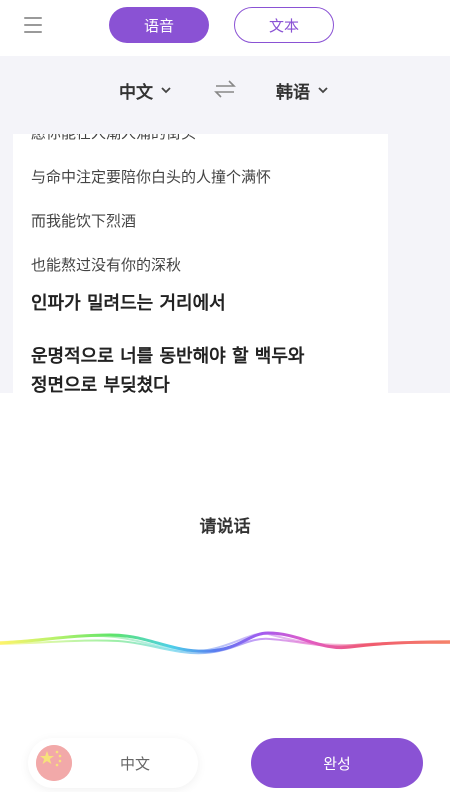 The width and height of the screenshot is (450, 792). What do you see at coordinates (168, 356) in the screenshot?
I see `translation-line: 운명적으로 너를 동반해야 할 백두와` at bounding box center [168, 356].